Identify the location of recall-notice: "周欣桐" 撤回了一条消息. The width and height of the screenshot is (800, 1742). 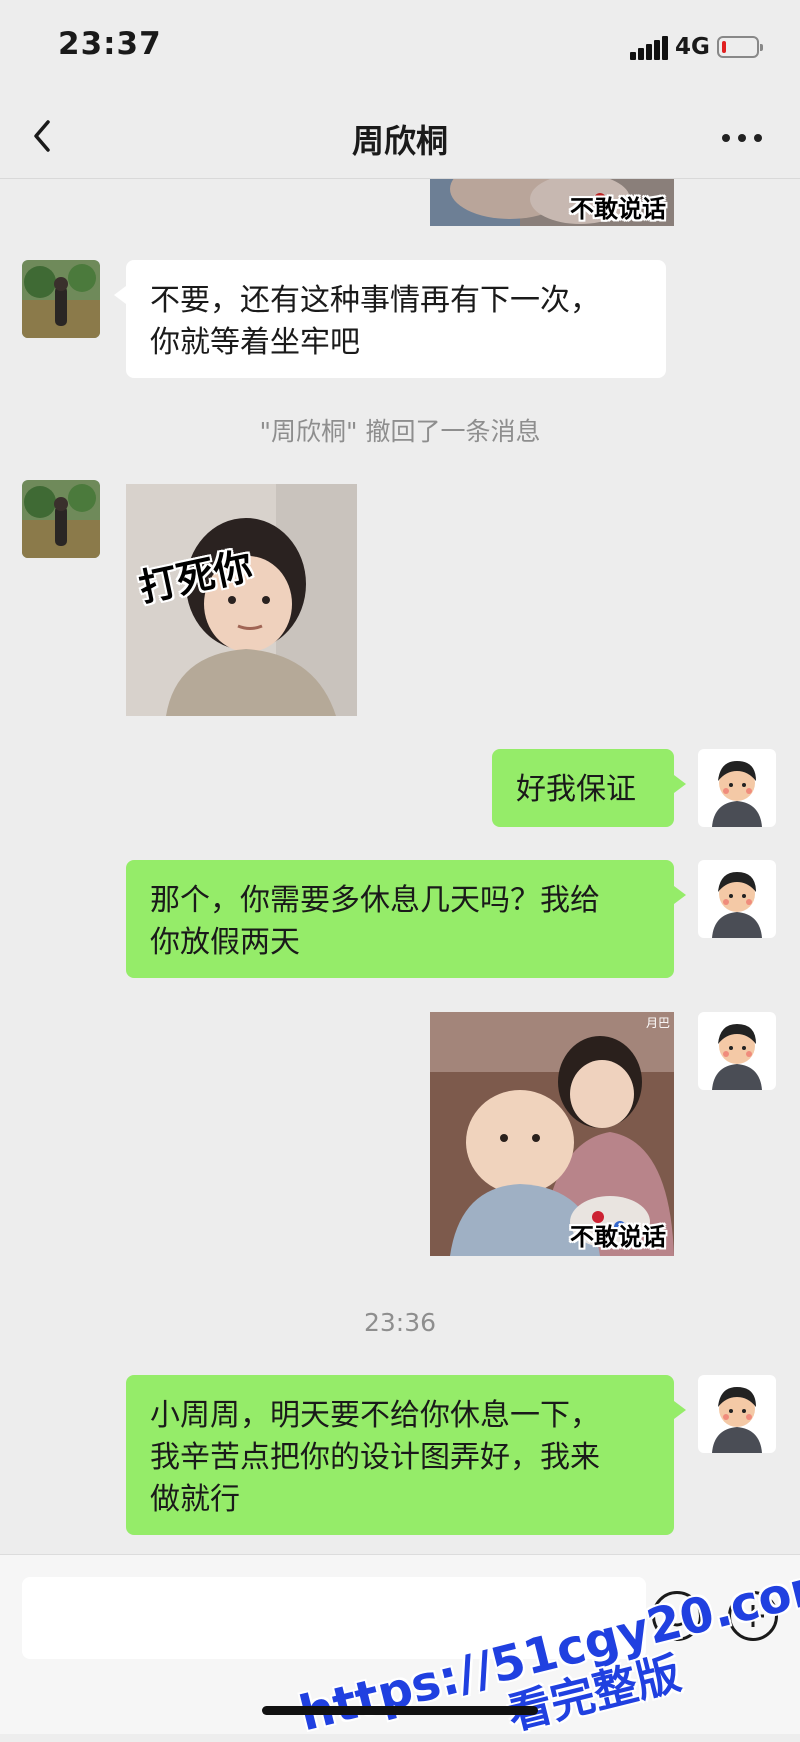
(400, 431).